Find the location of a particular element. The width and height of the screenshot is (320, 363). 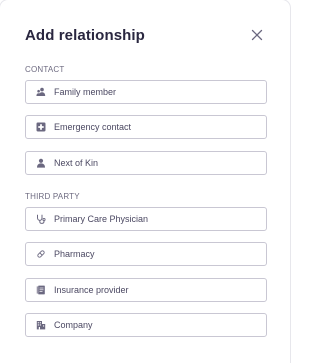

option-family-member: Family member is located at coordinates (146, 92).